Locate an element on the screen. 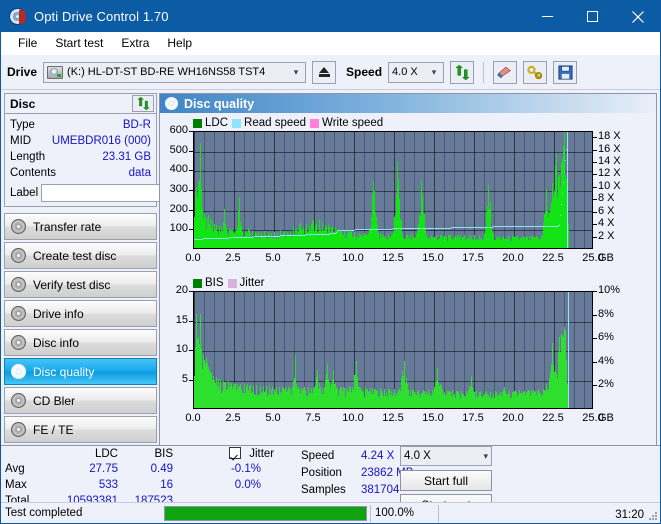 The height and width of the screenshot is (524, 661). x-axis-tick: 5.0 is located at coordinates (273, 258).